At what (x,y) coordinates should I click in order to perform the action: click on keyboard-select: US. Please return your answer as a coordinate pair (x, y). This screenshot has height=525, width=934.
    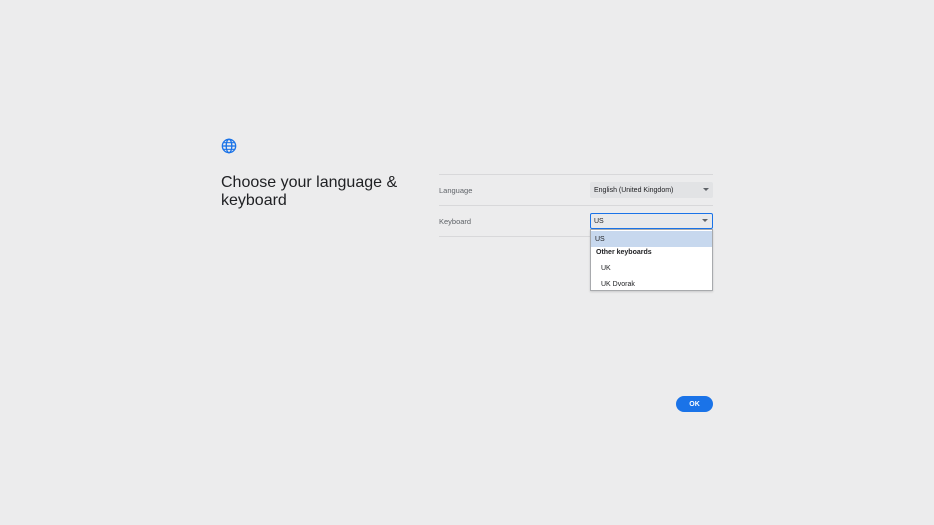
    Looking at the image, I should click on (651, 221).